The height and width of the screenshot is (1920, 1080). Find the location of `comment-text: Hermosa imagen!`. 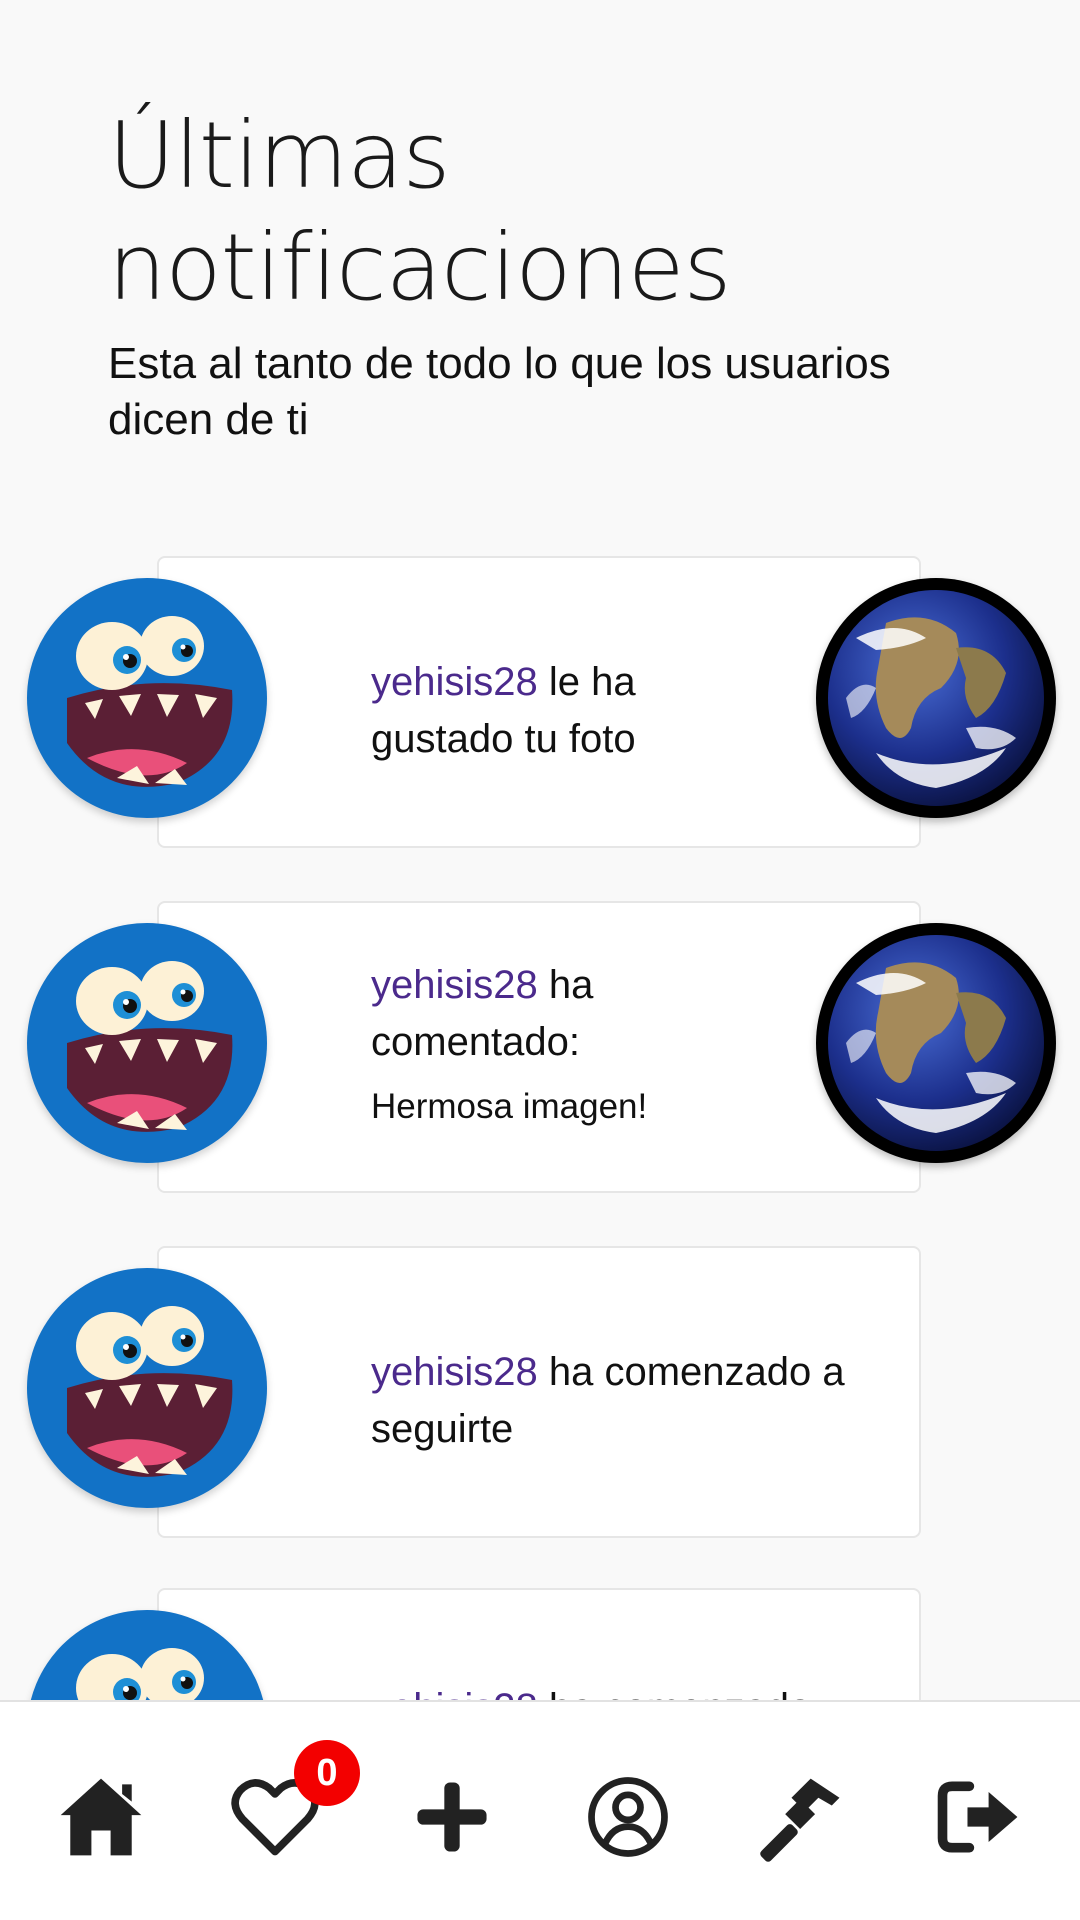

comment-text: Hermosa imagen! is located at coordinates (509, 1106).